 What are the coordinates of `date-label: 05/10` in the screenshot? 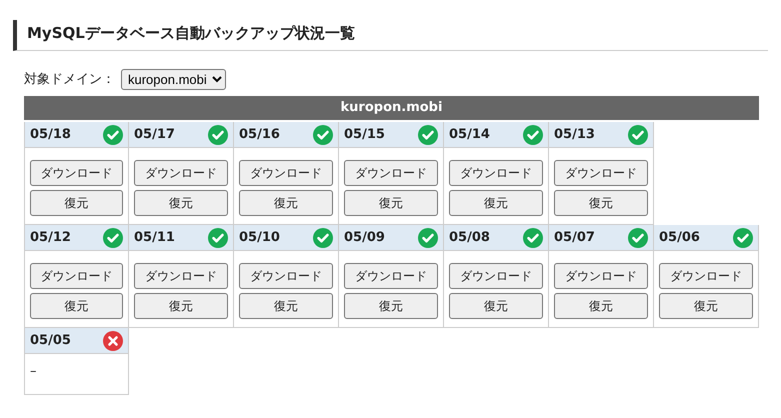 It's located at (259, 237).